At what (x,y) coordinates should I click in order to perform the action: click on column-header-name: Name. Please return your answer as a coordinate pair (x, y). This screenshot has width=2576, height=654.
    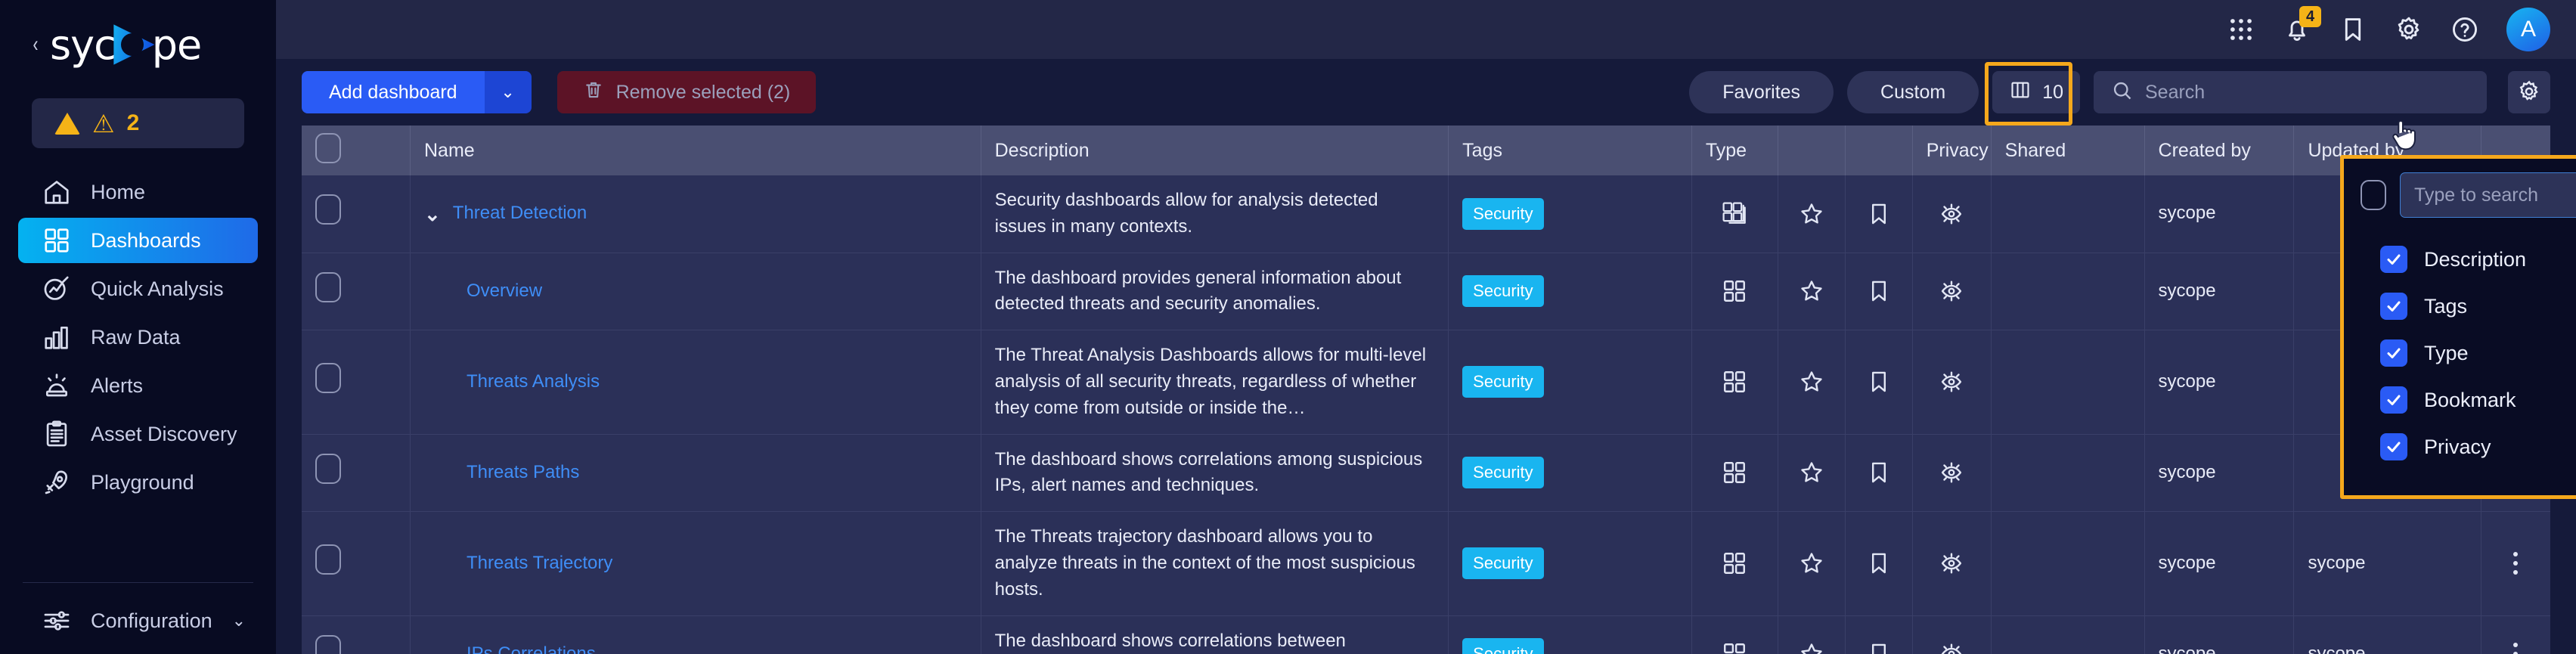
    Looking at the image, I should click on (695, 150).